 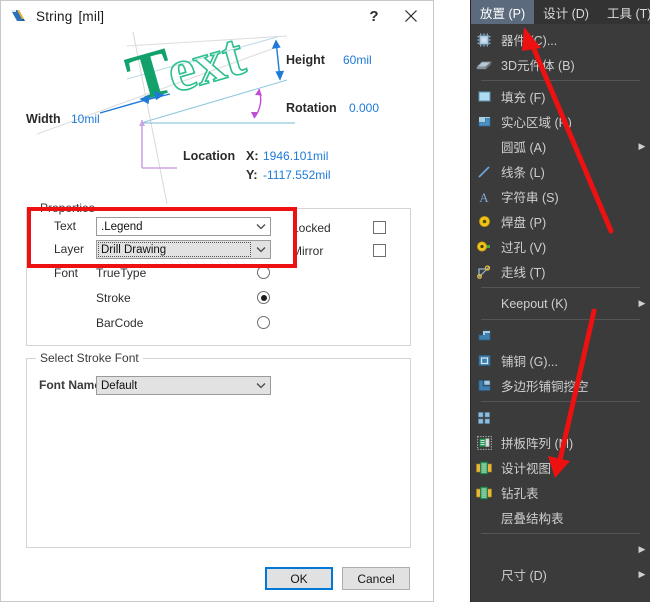 I want to click on cancel-button: Cancel, so click(x=376, y=578).